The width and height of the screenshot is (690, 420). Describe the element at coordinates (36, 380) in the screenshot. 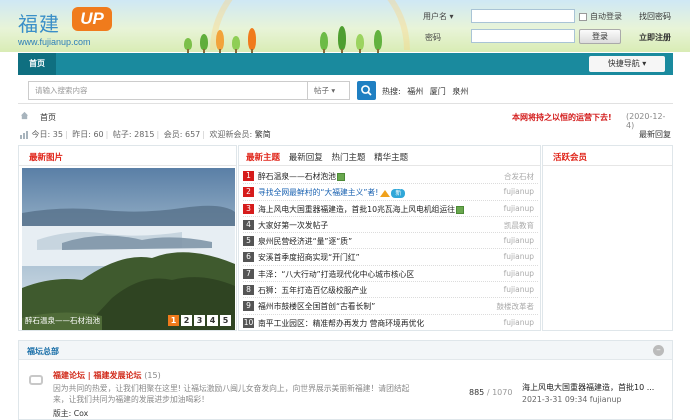

I see `forum-chat-icon` at that location.